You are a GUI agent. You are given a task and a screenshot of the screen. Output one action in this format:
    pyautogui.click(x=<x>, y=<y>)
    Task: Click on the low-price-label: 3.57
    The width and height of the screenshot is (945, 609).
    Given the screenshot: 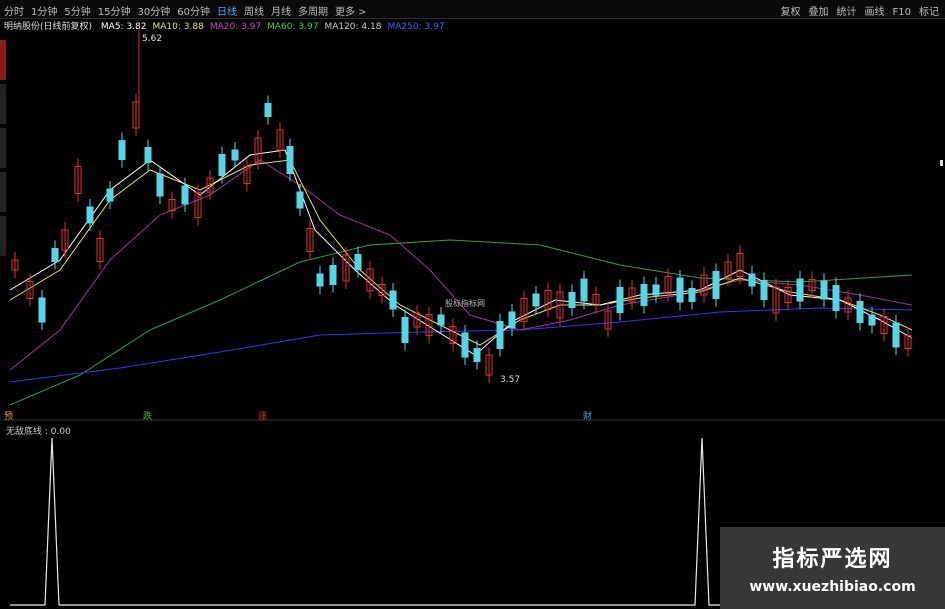 What is the action you would take?
    pyautogui.click(x=510, y=380)
    